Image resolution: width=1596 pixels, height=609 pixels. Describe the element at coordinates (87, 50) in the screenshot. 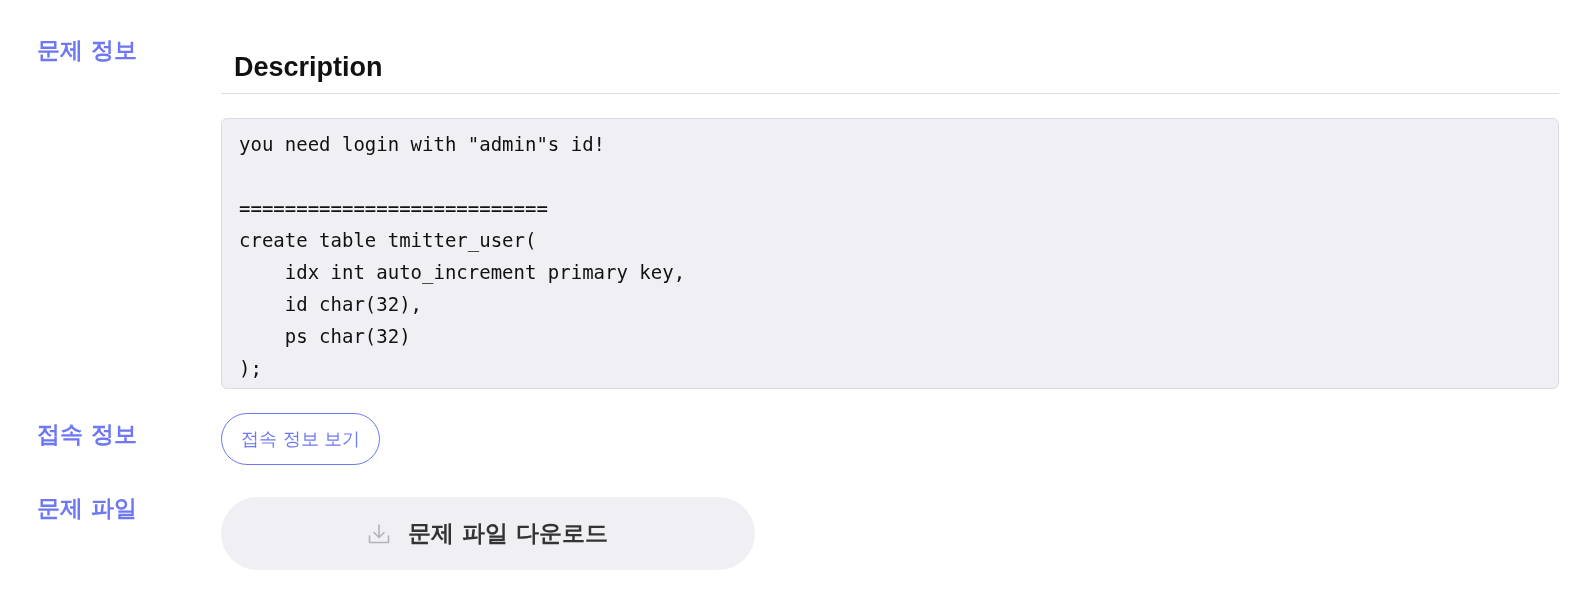

I see `section-label: 문제 정보` at that location.